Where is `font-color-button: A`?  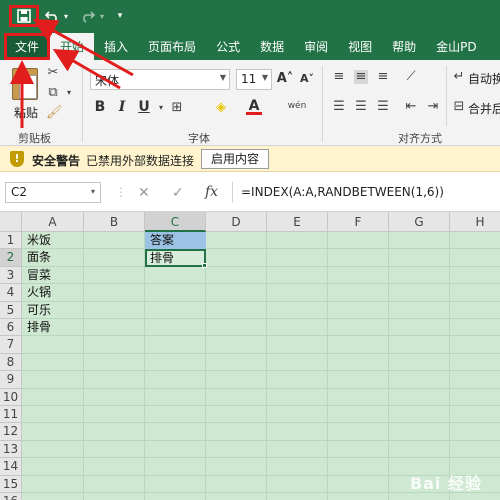
font-color-button: A is located at coordinates (254, 106).